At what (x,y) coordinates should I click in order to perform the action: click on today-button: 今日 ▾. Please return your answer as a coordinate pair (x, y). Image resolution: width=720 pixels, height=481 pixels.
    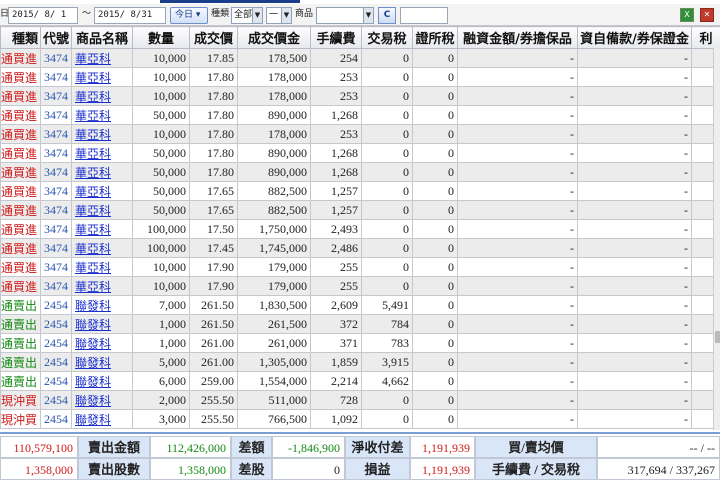
    Looking at the image, I should click on (189, 15).